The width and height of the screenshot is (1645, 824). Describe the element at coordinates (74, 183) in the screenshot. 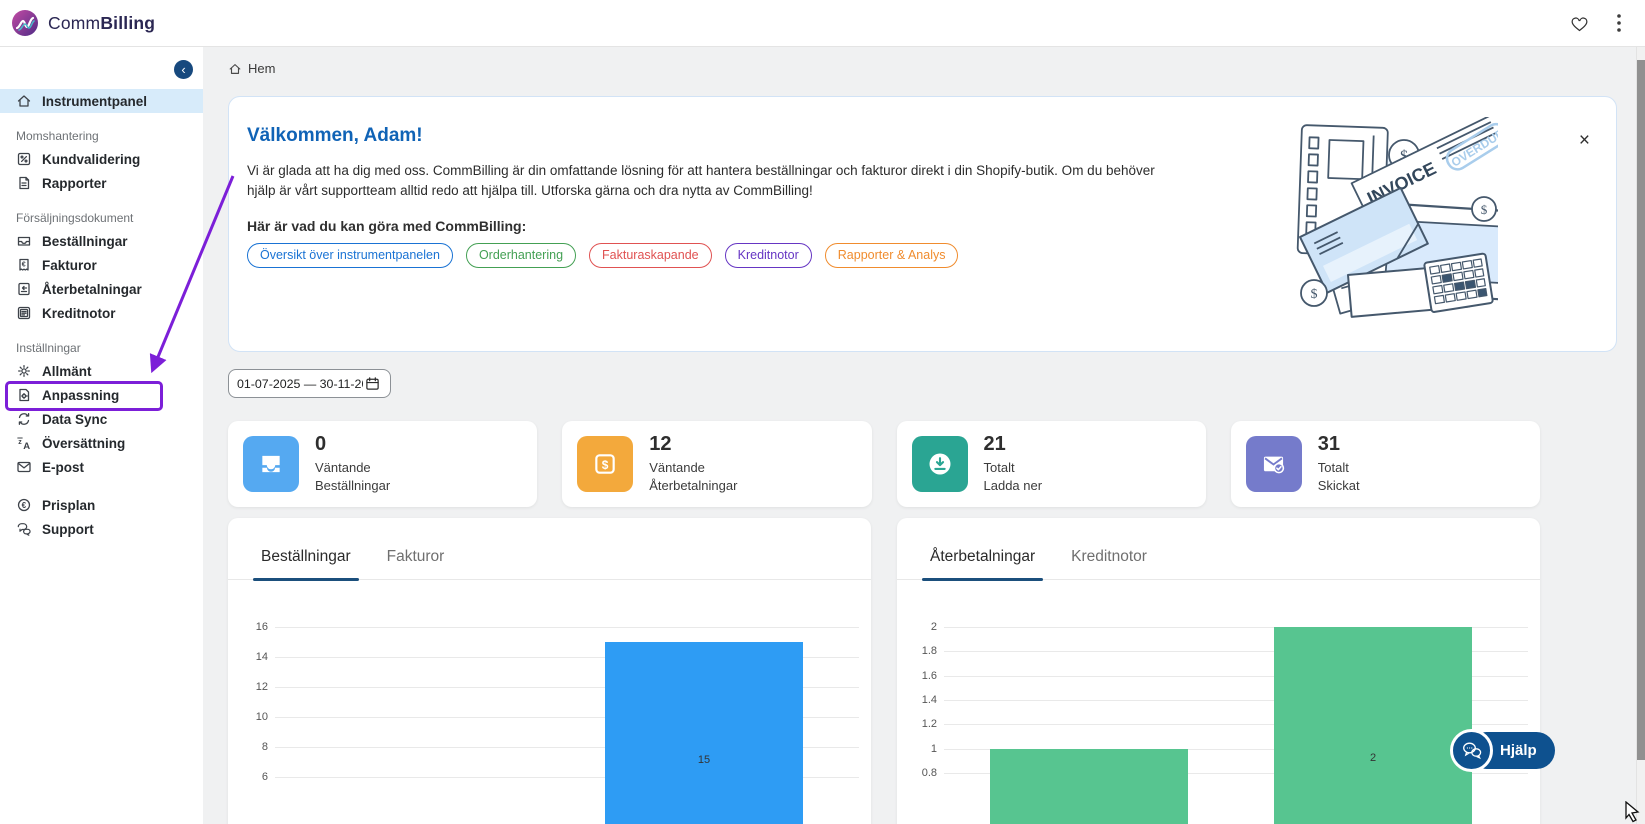

I see `sidebar-item-label: Rapporter` at that location.